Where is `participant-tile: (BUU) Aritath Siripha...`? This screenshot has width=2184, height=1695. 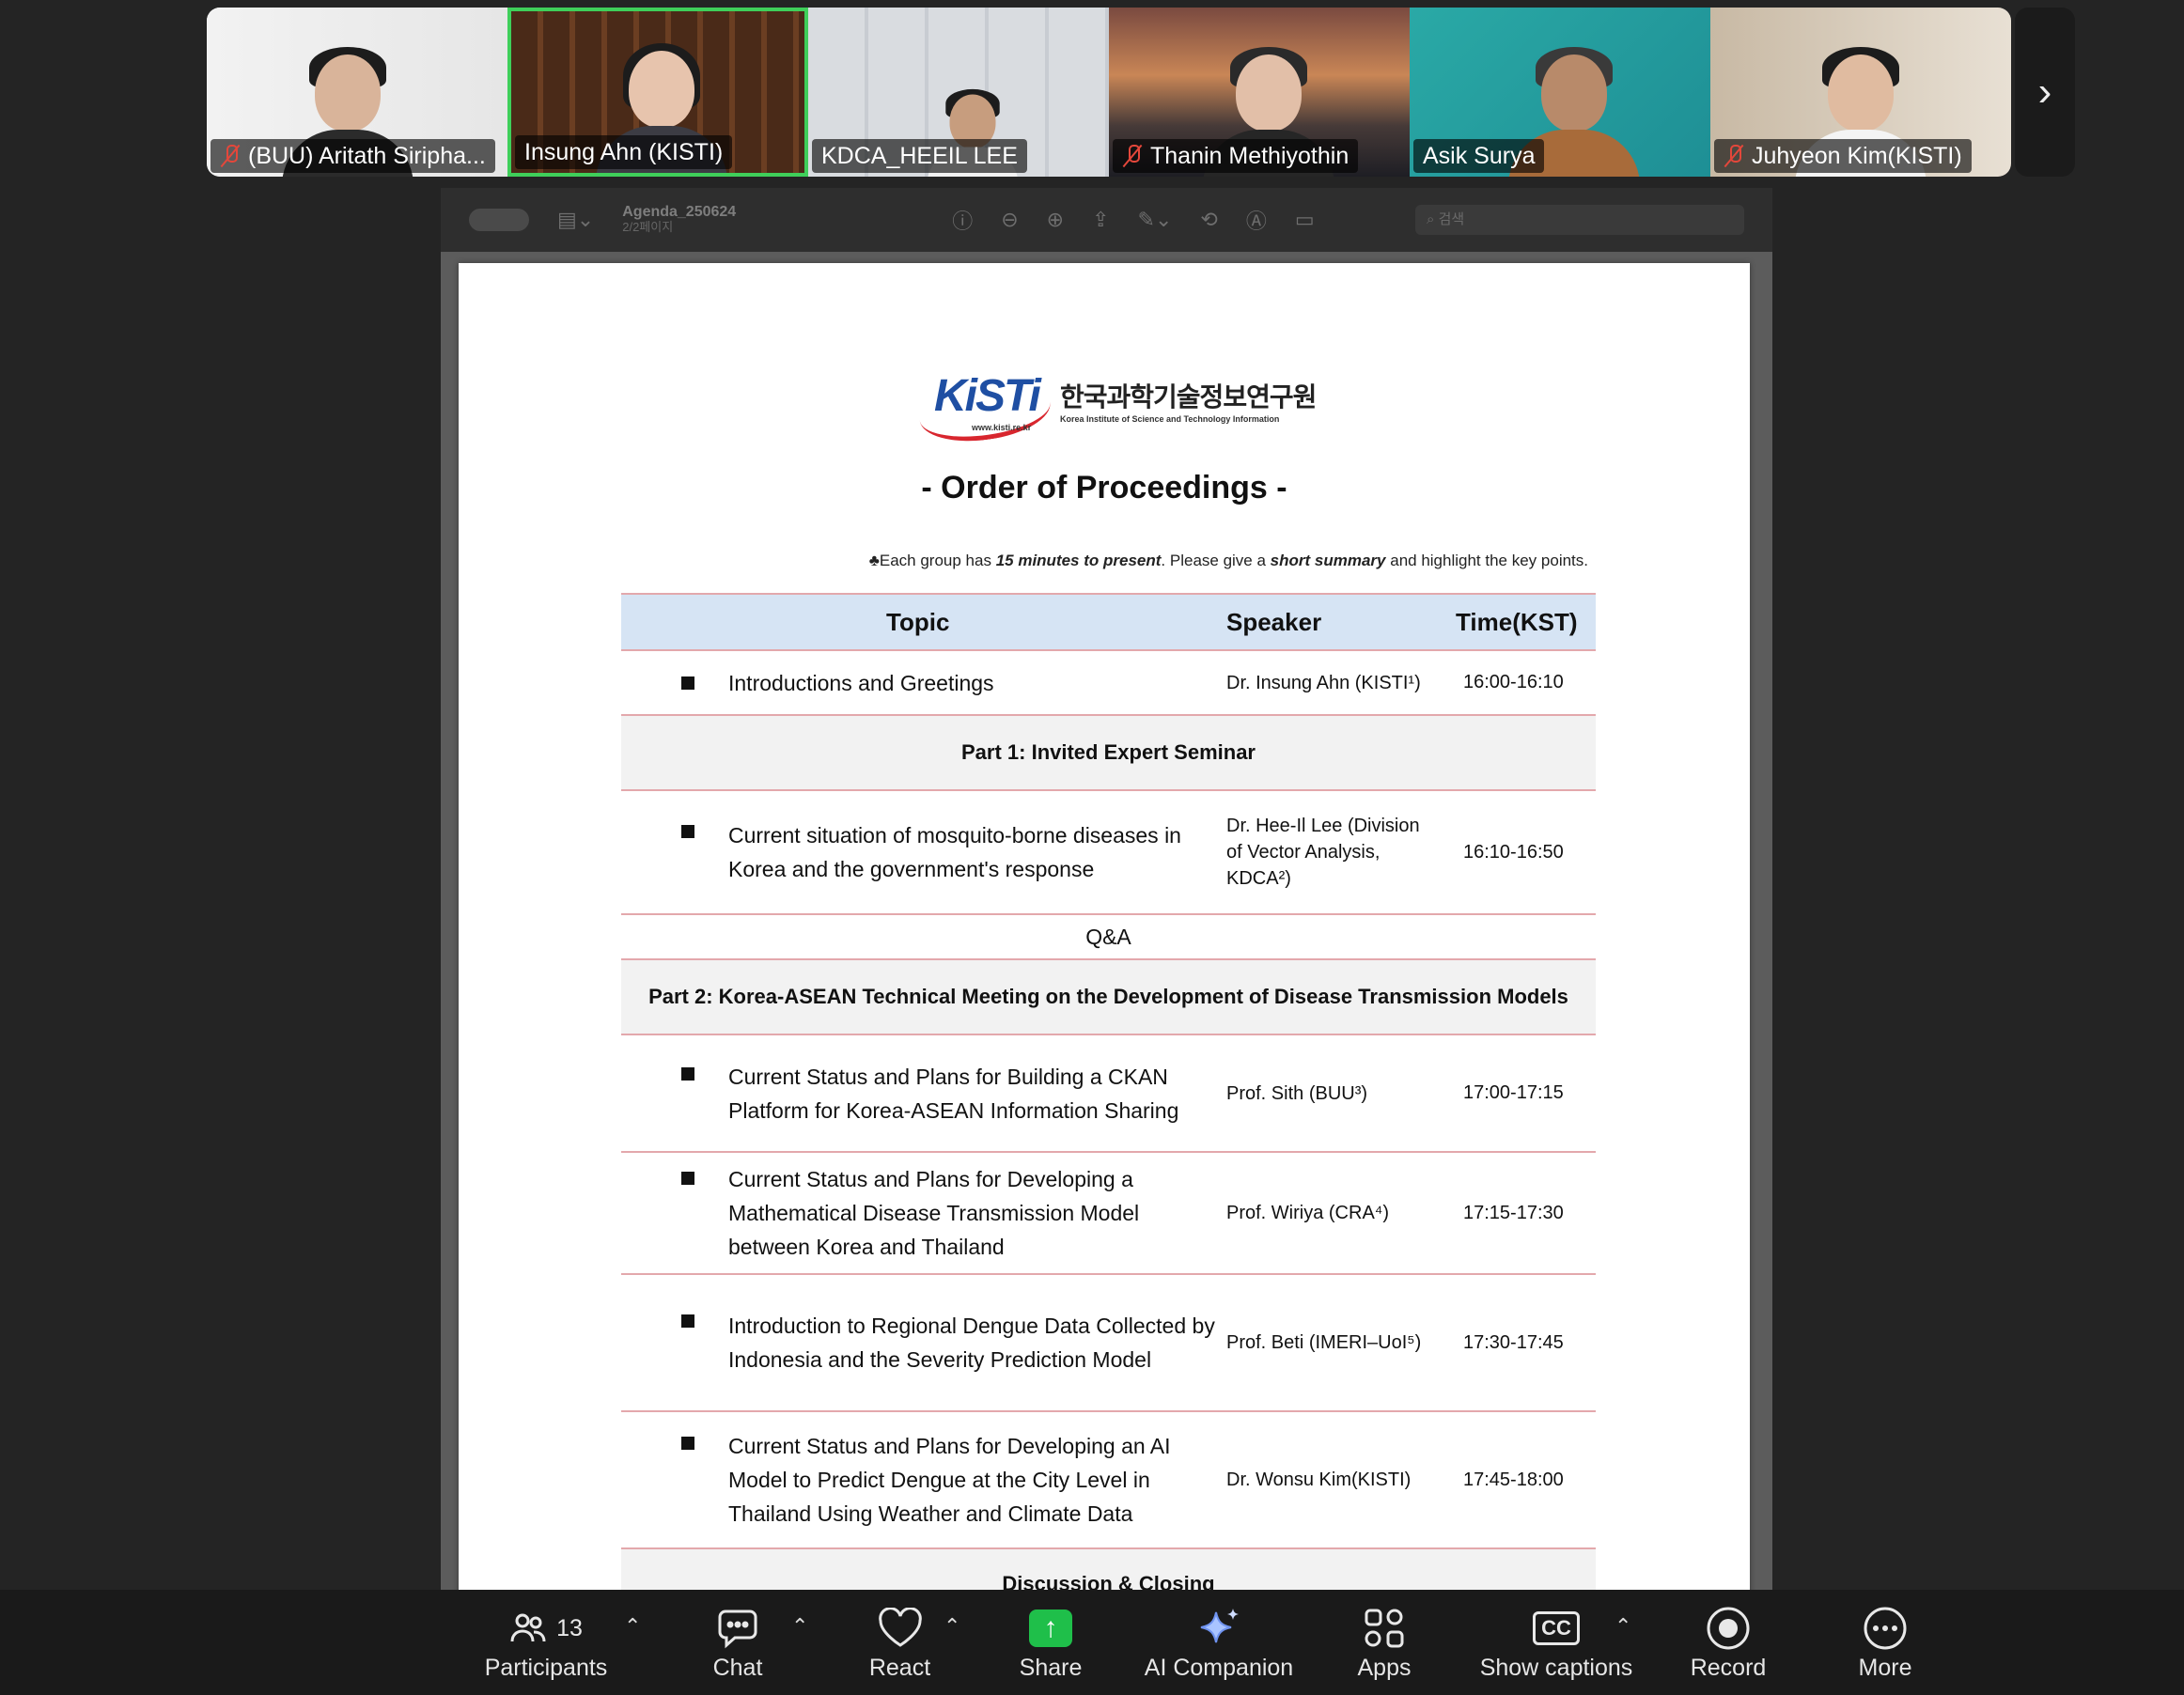 participant-tile: (BUU) Aritath Siripha... is located at coordinates (357, 92).